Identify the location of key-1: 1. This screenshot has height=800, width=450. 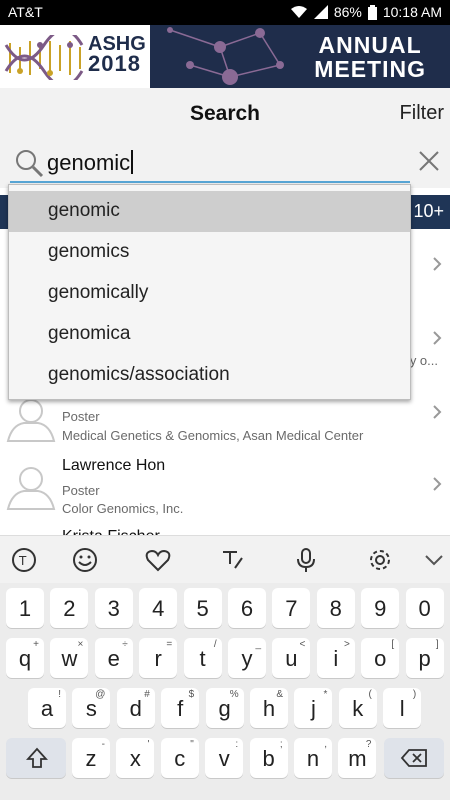
(25, 608).